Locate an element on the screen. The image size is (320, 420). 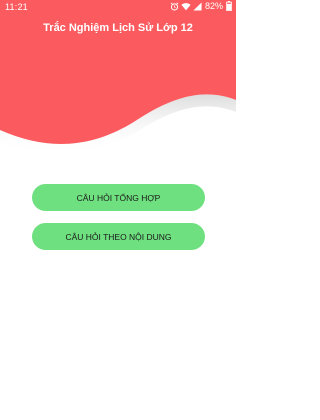
app-title: Trắc Nghiệm Lịch Sử Lớp 12 is located at coordinates (118, 28).